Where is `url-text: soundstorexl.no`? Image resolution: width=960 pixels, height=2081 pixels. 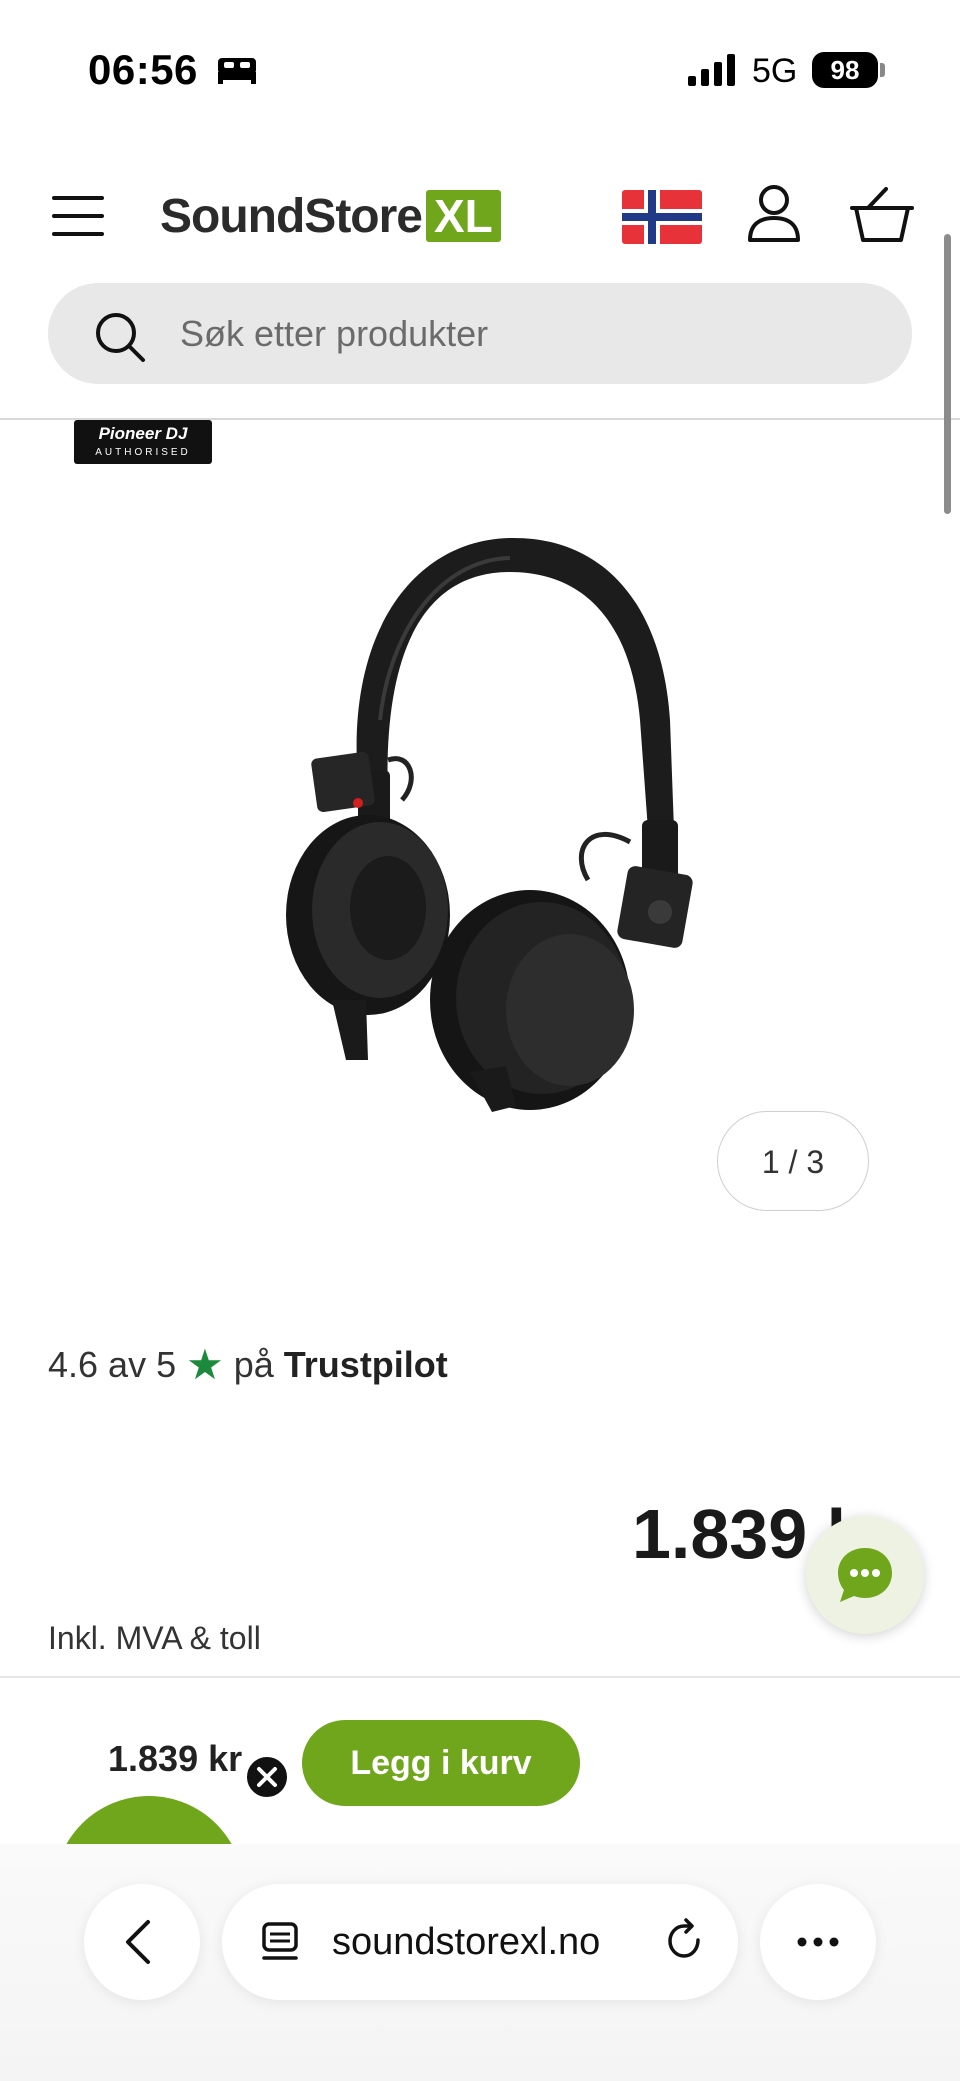 url-text: soundstorexl.no is located at coordinates (466, 1942).